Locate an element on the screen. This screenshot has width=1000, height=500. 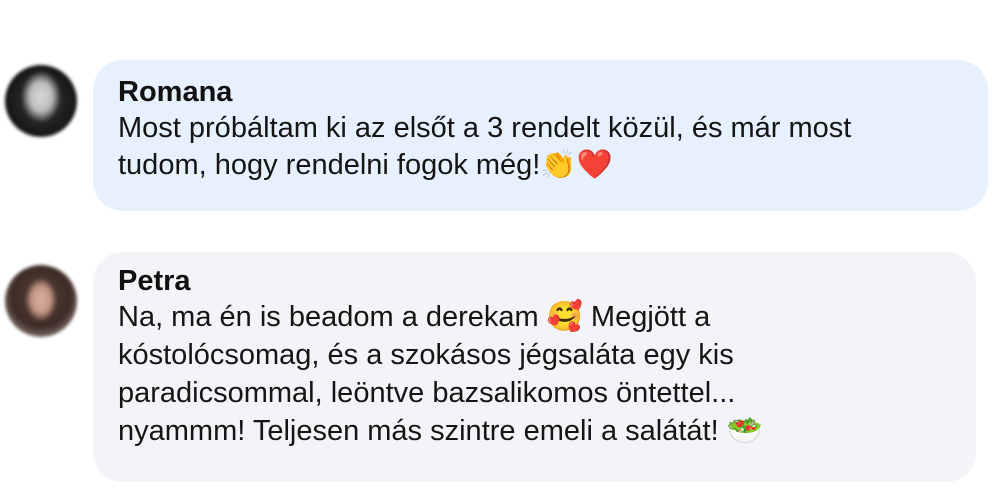
comment-author: Petra is located at coordinates (537, 281).